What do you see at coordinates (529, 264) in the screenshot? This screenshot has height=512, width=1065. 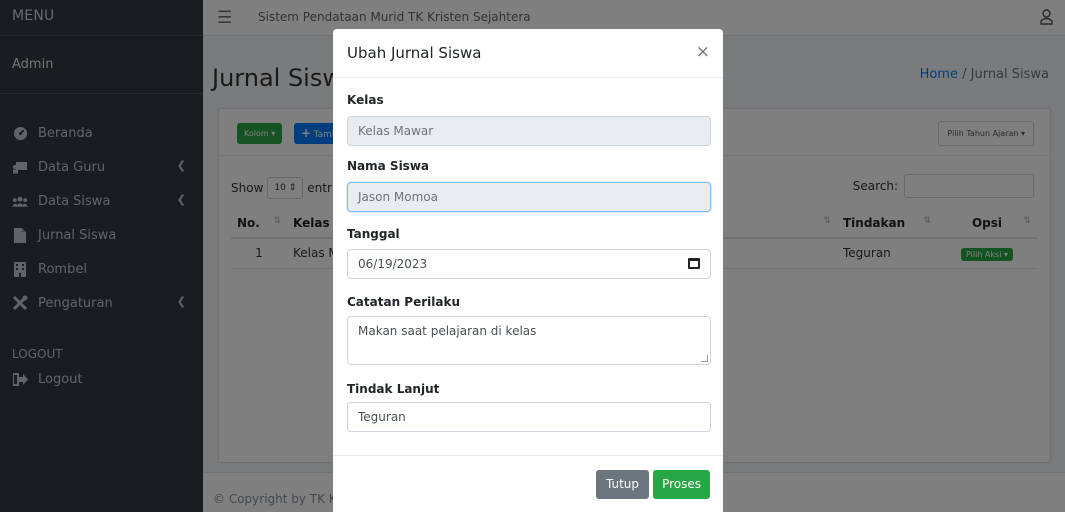 I see `tanggal-date-input: 06/19/2023` at bounding box center [529, 264].